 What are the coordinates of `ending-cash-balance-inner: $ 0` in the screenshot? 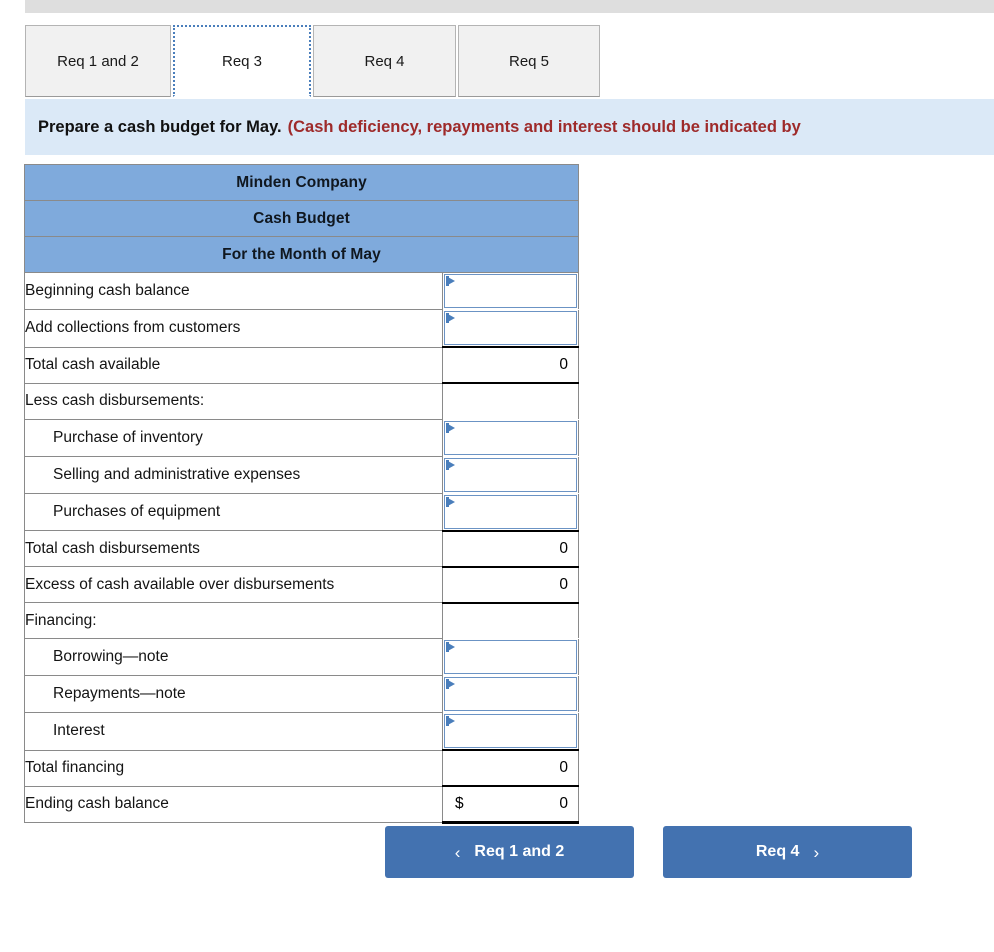 It's located at (510, 804).